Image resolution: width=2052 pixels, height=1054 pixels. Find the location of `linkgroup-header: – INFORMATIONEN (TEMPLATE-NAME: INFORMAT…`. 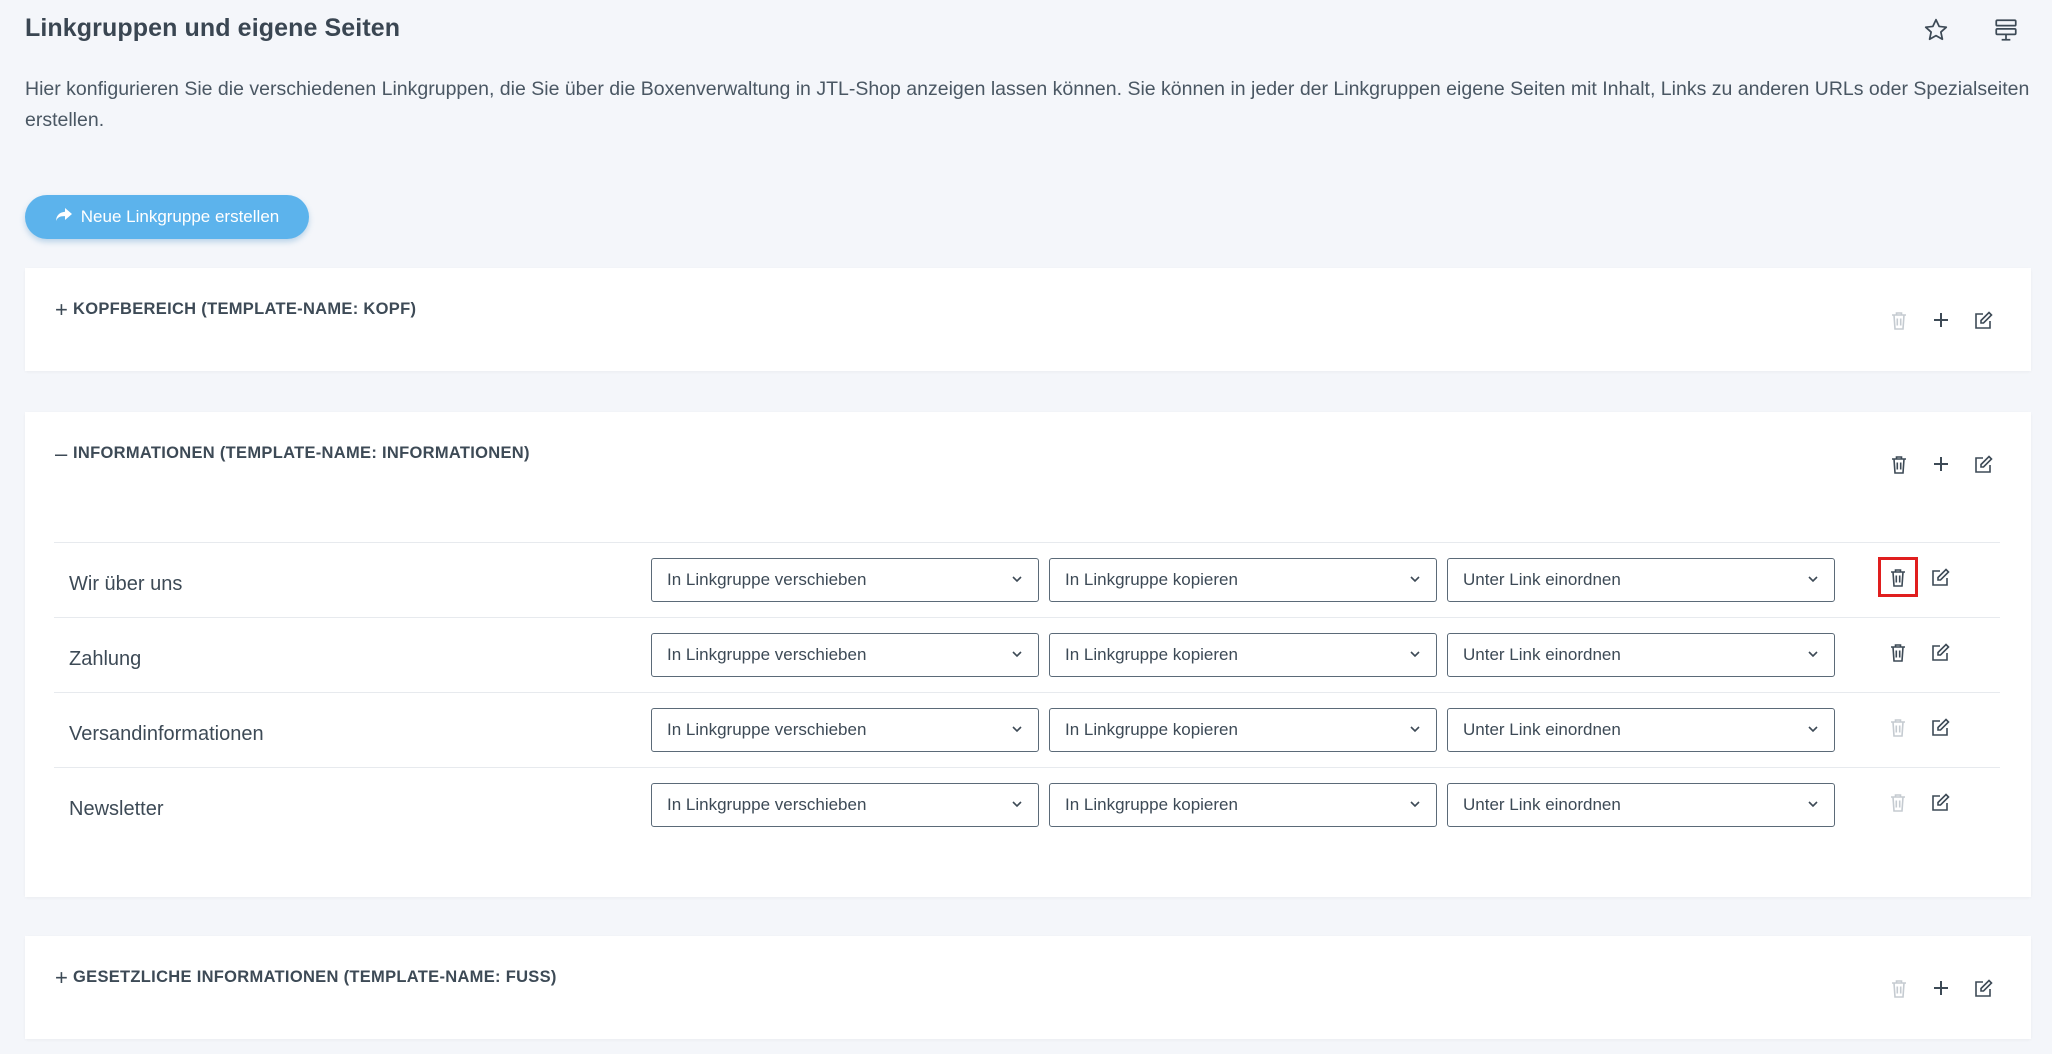

linkgroup-header: – INFORMATIONEN (TEMPLATE-NAME: INFORMAT… is located at coordinates (292, 453).